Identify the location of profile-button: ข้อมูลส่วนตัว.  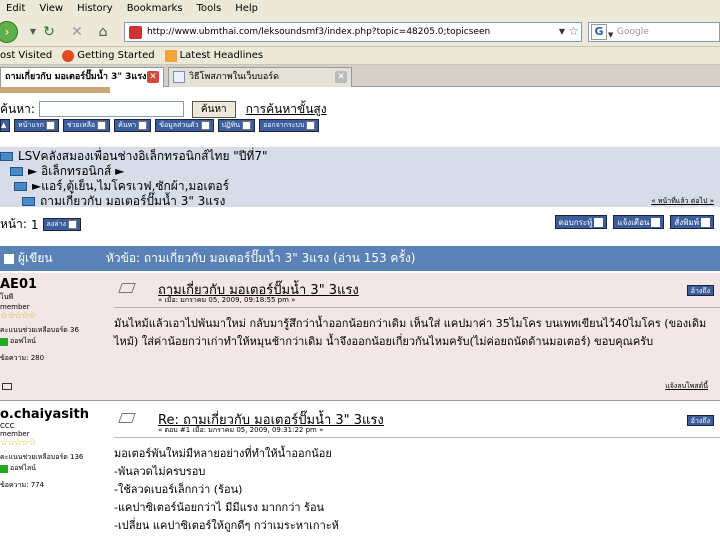
(184, 125).